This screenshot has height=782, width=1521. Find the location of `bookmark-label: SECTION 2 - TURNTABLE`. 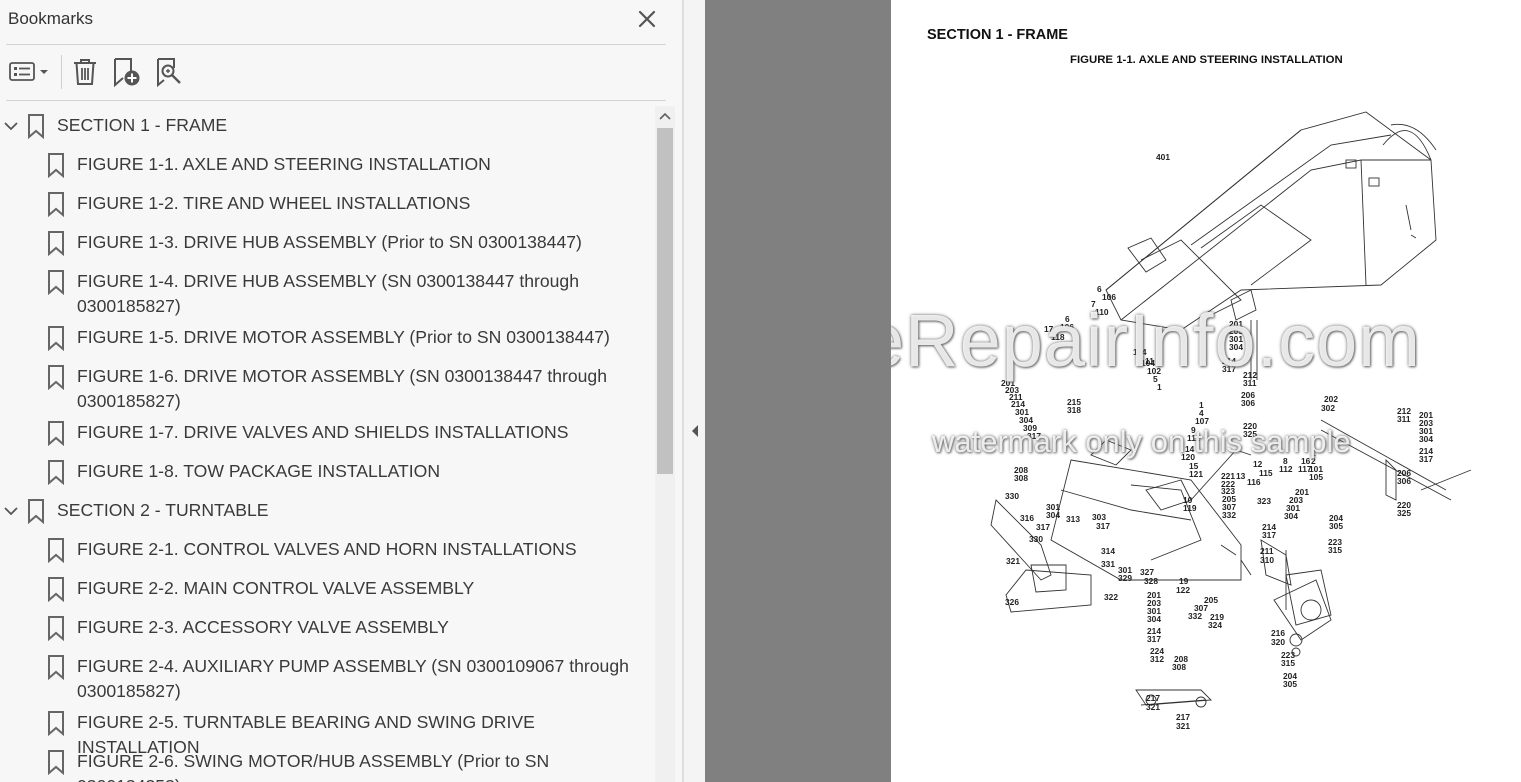

bookmark-label: SECTION 2 - TURNTABLE is located at coordinates (163, 510).